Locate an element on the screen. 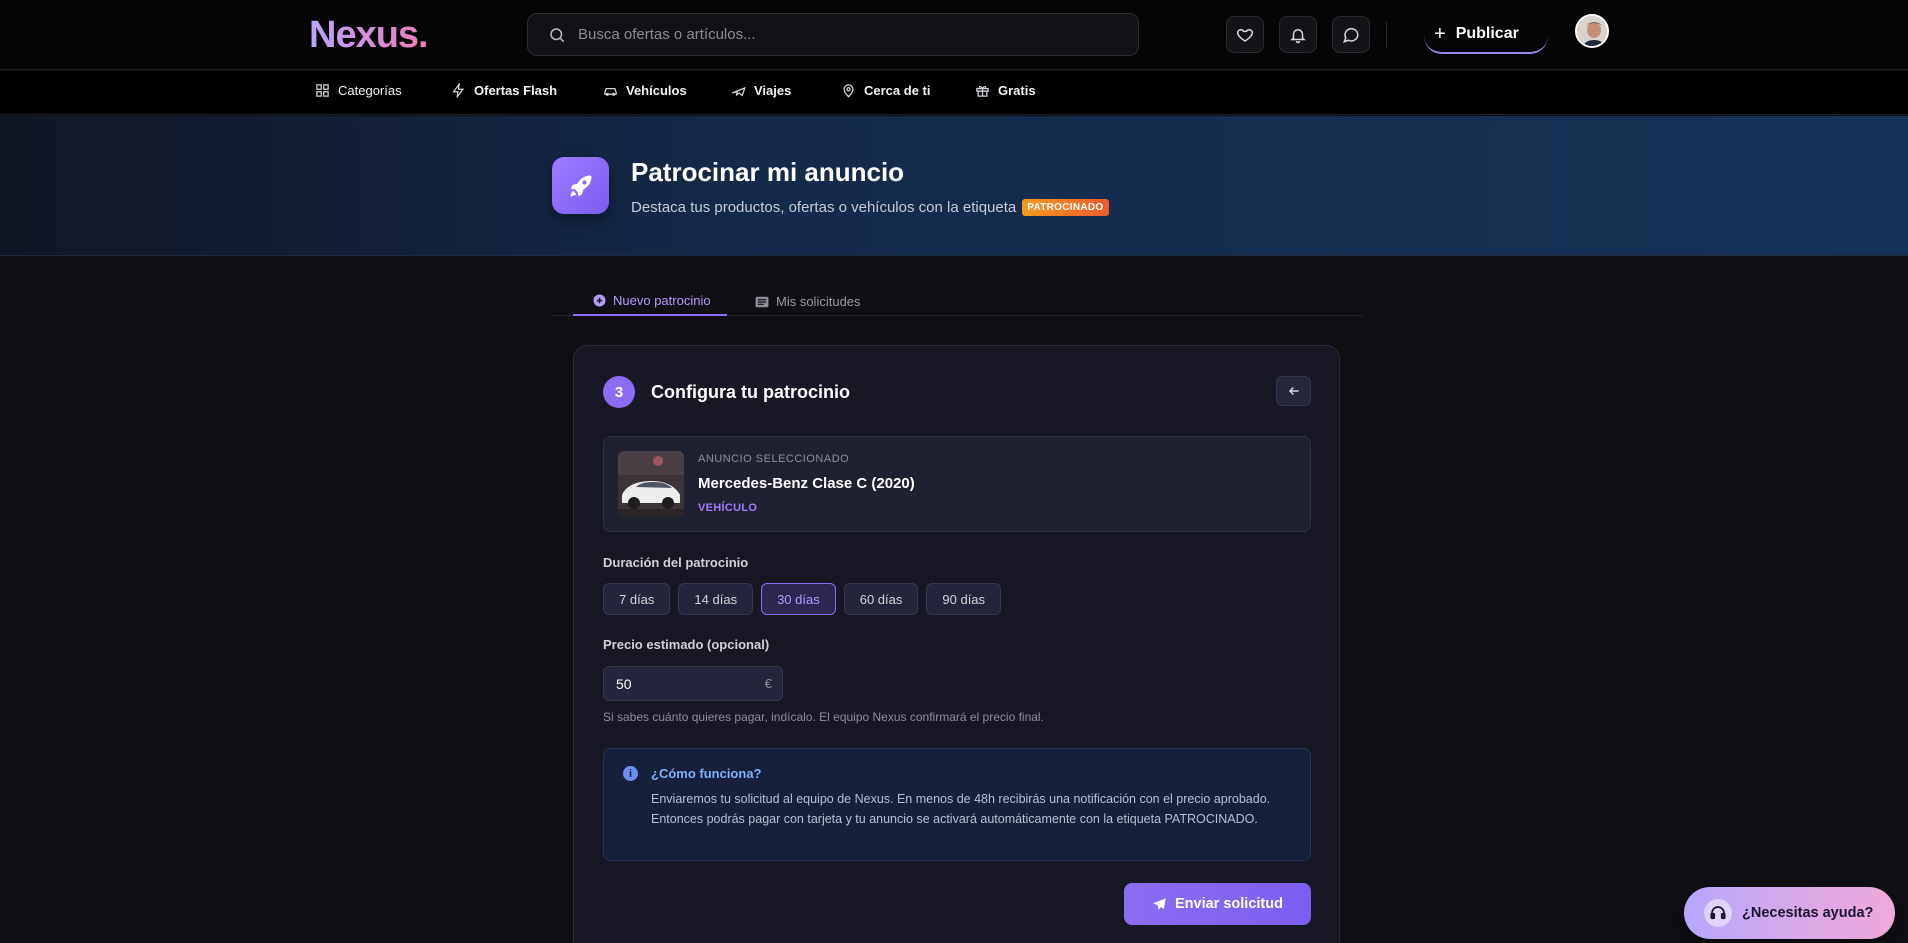 The height and width of the screenshot is (943, 1908). nexus-logo: Nexus. is located at coordinates (369, 35).